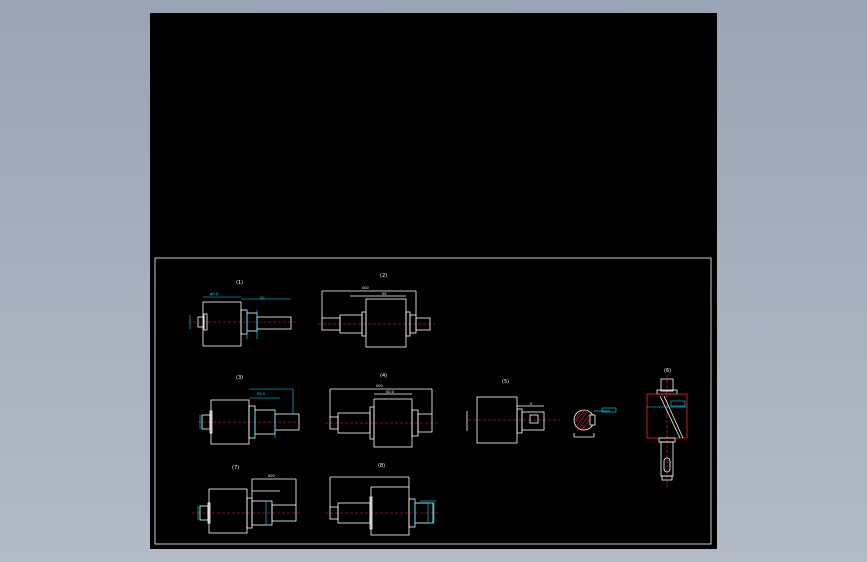 The width and height of the screenshot is (867, 562). Describe the element at coordinates (513, 411) in the screenshot. I see `shaft-view-5: (5) 0` at that location.